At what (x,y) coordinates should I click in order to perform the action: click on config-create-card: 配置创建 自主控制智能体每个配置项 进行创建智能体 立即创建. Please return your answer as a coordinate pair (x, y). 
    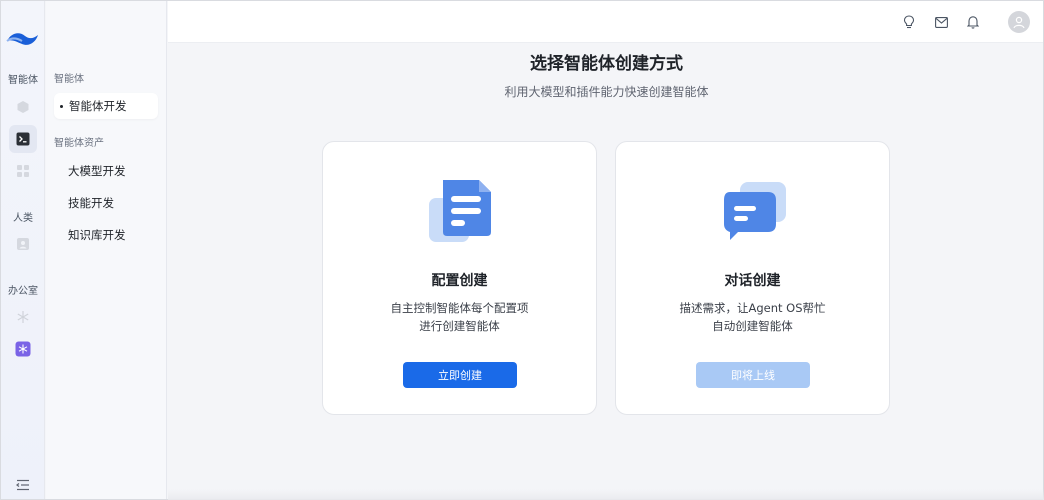
    Looking at the image, I should click on (459, 278).